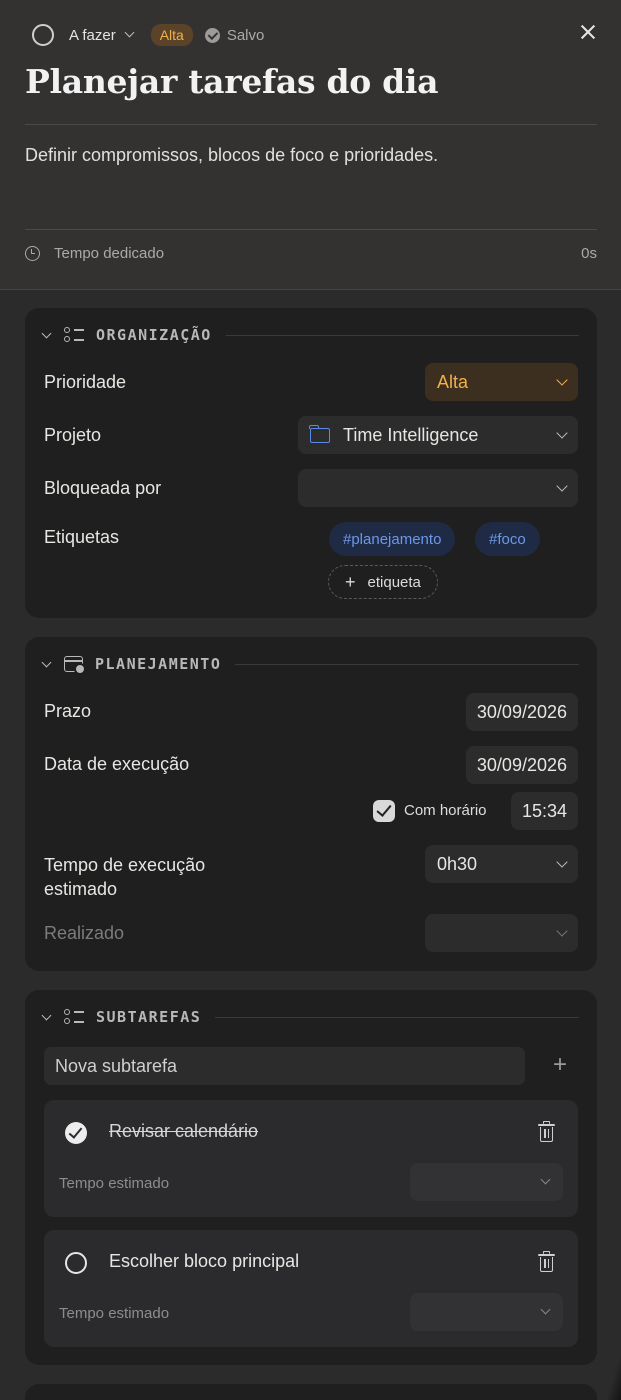 The image size is (621, 1400). What do you see at coordinates (125, 877) in the screenshot?
I see `estimated-time-label: Tempo de execução estimado` at bounding box center [125, 877].